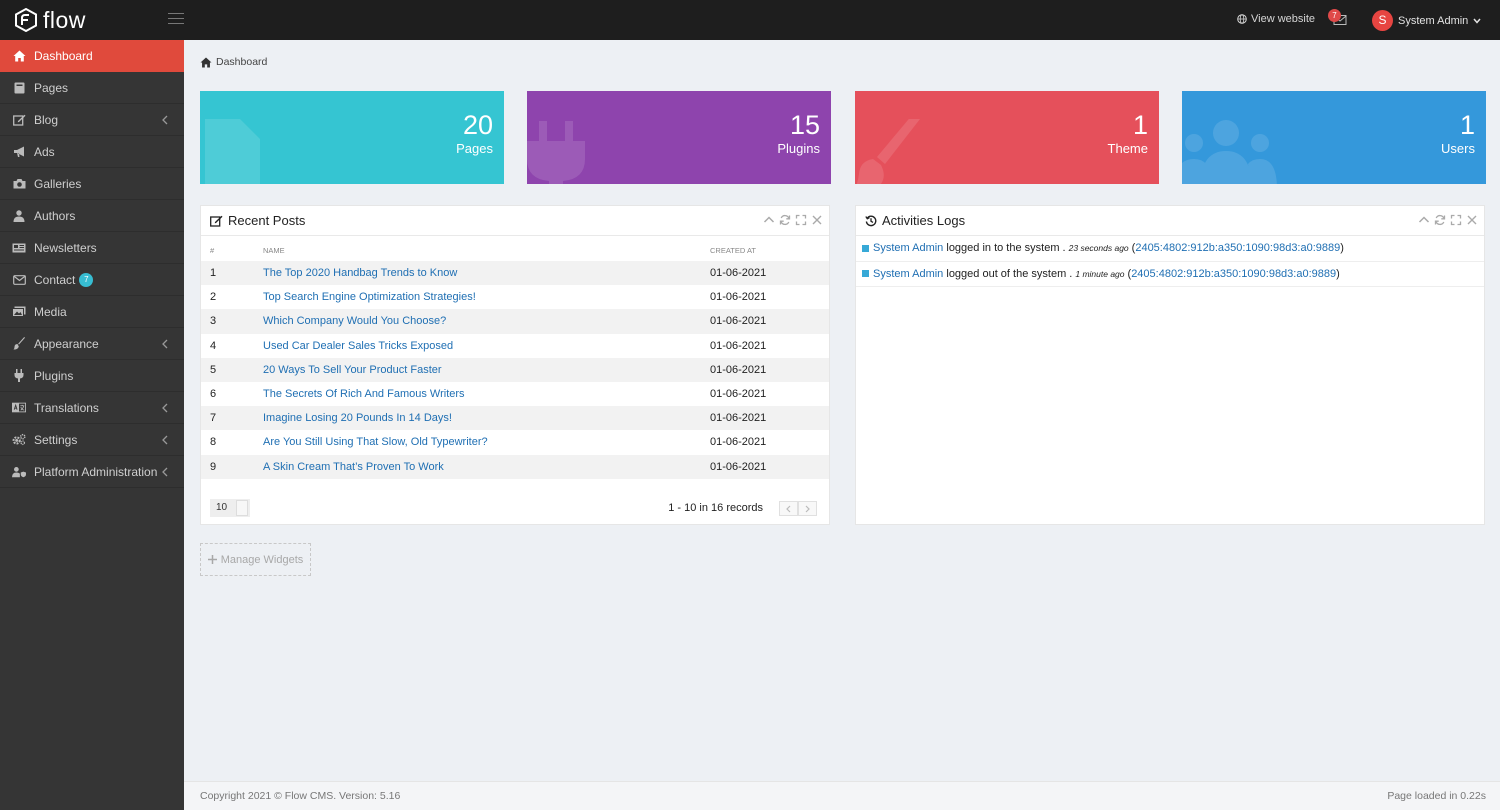  I want to click on sidebar-item-label: Plugins, so click(54, 375).